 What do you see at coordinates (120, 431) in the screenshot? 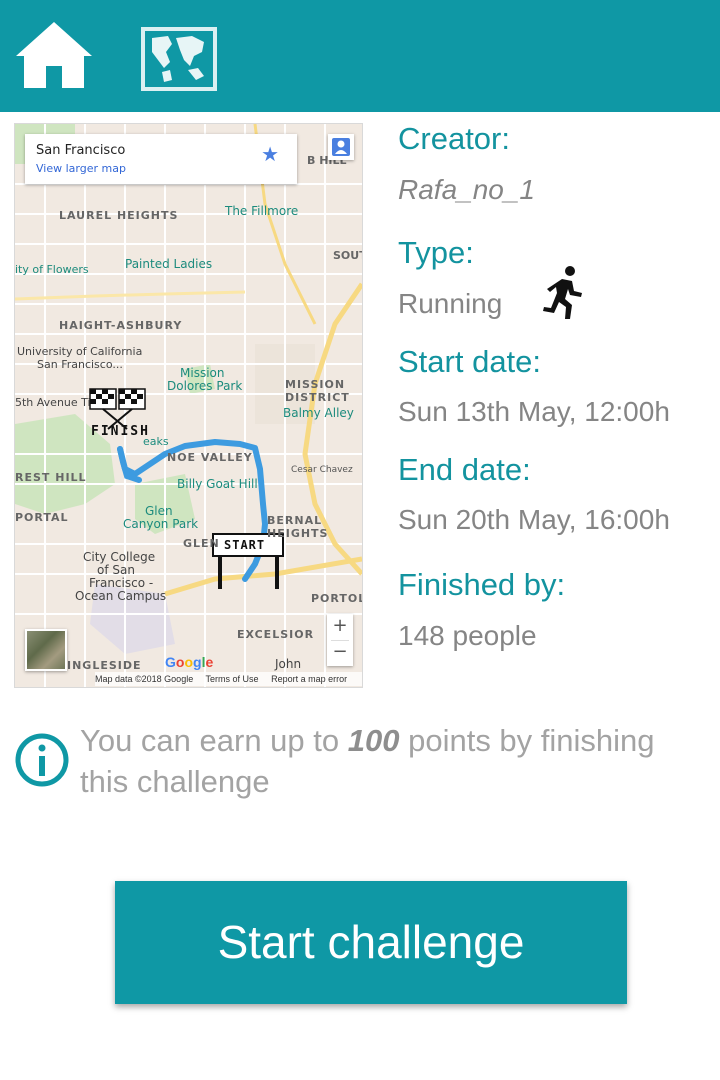
I see `finish-label: FINISH` at bounding box center [120, 431].